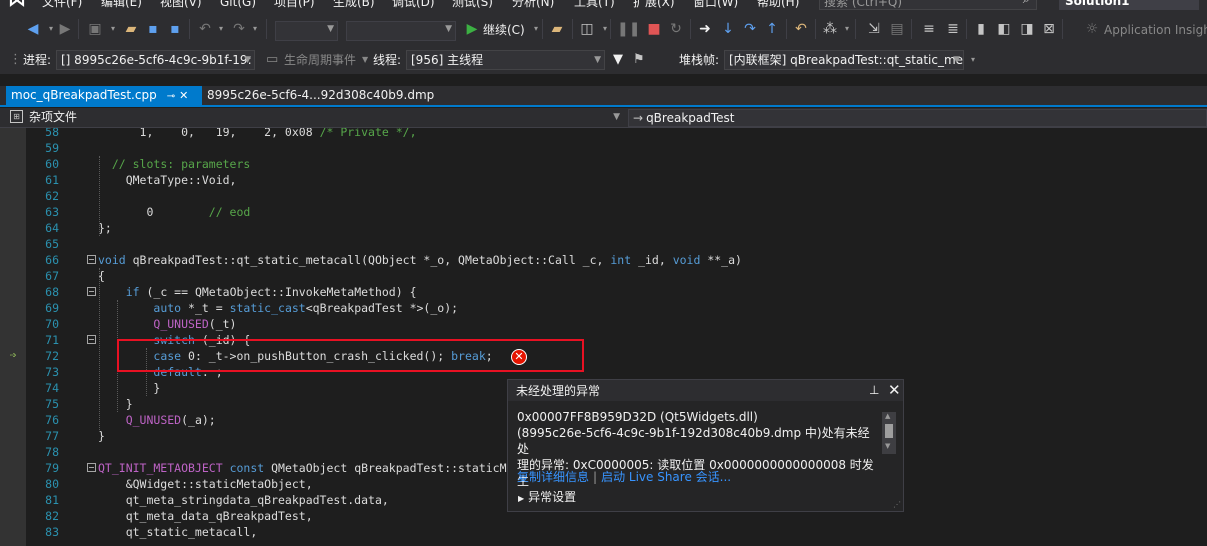 This screenshot has width=1207, height=546. What do you see at coordinates (472, 5) in the screenshot?
I see `menu-test: 测试(S)` at bounding box center [472, 5].